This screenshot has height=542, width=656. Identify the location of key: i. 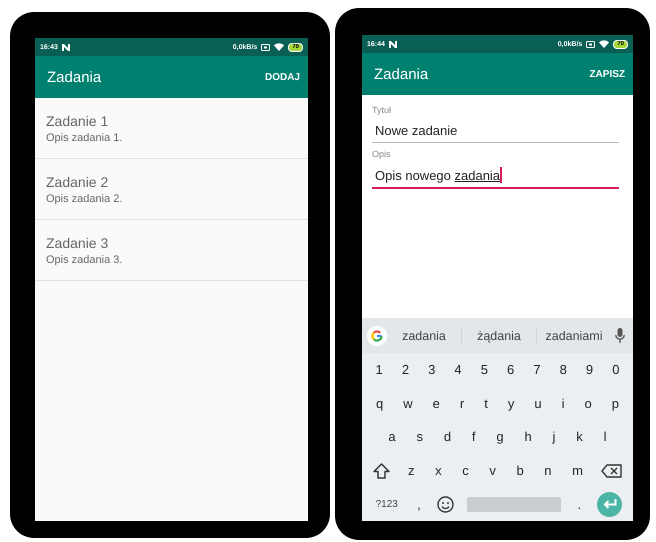
(563, 403).